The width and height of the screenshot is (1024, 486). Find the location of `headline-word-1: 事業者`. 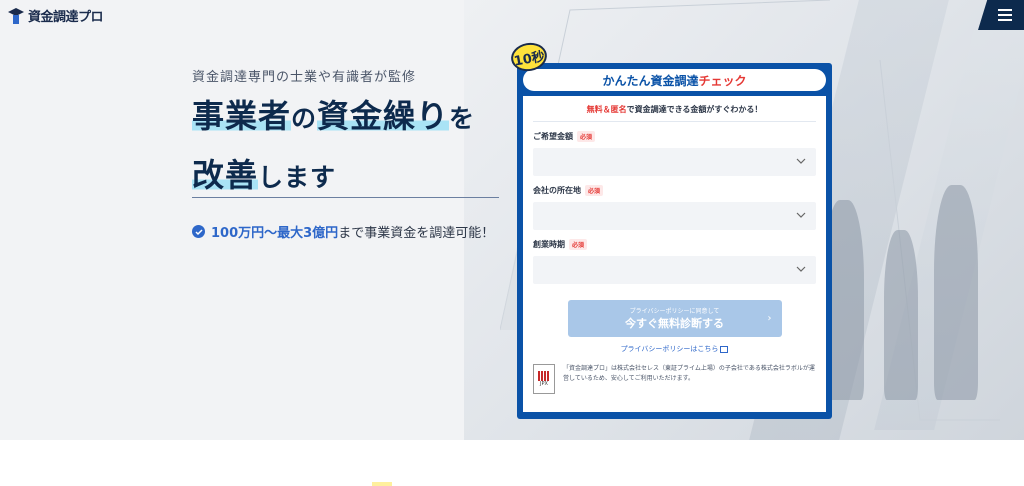

headline-word-1: 事業者 is located at coordinates (242, 116).